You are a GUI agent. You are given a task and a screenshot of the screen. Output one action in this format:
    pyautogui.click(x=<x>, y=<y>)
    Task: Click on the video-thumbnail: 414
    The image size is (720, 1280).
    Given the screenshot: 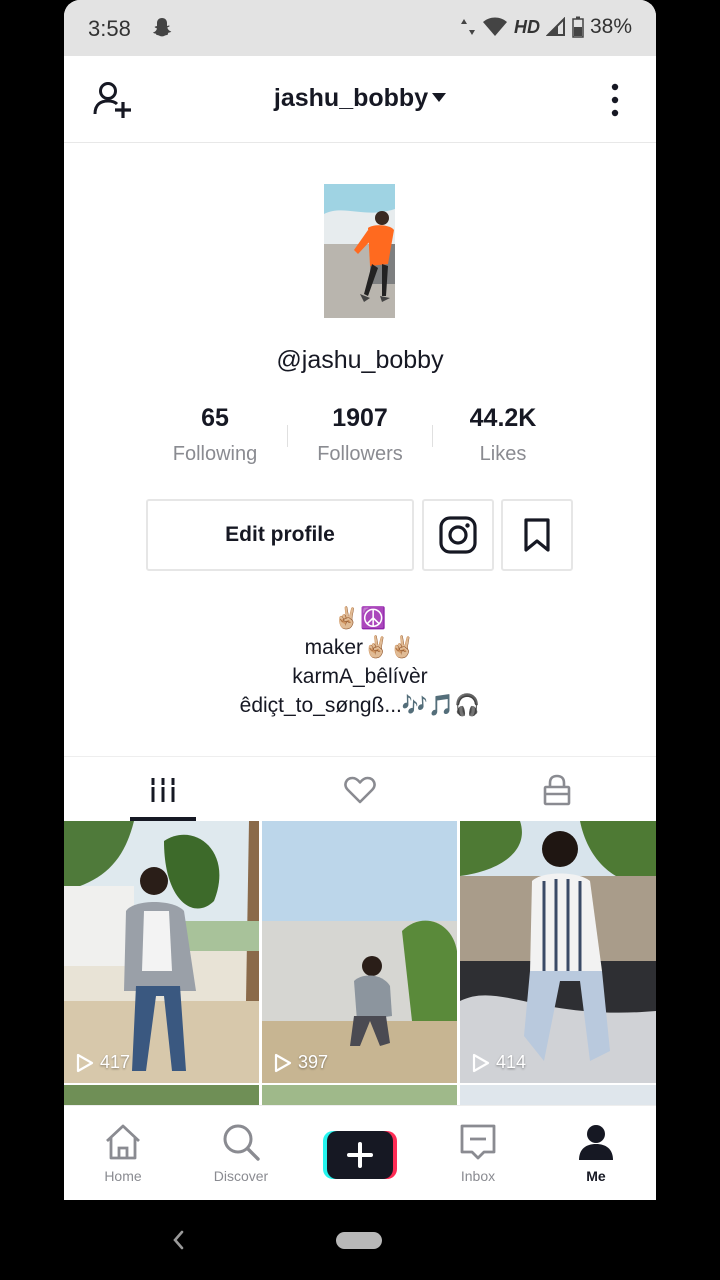 What is the action you would take?
    pyautogui.click(x=558, y=952)
    